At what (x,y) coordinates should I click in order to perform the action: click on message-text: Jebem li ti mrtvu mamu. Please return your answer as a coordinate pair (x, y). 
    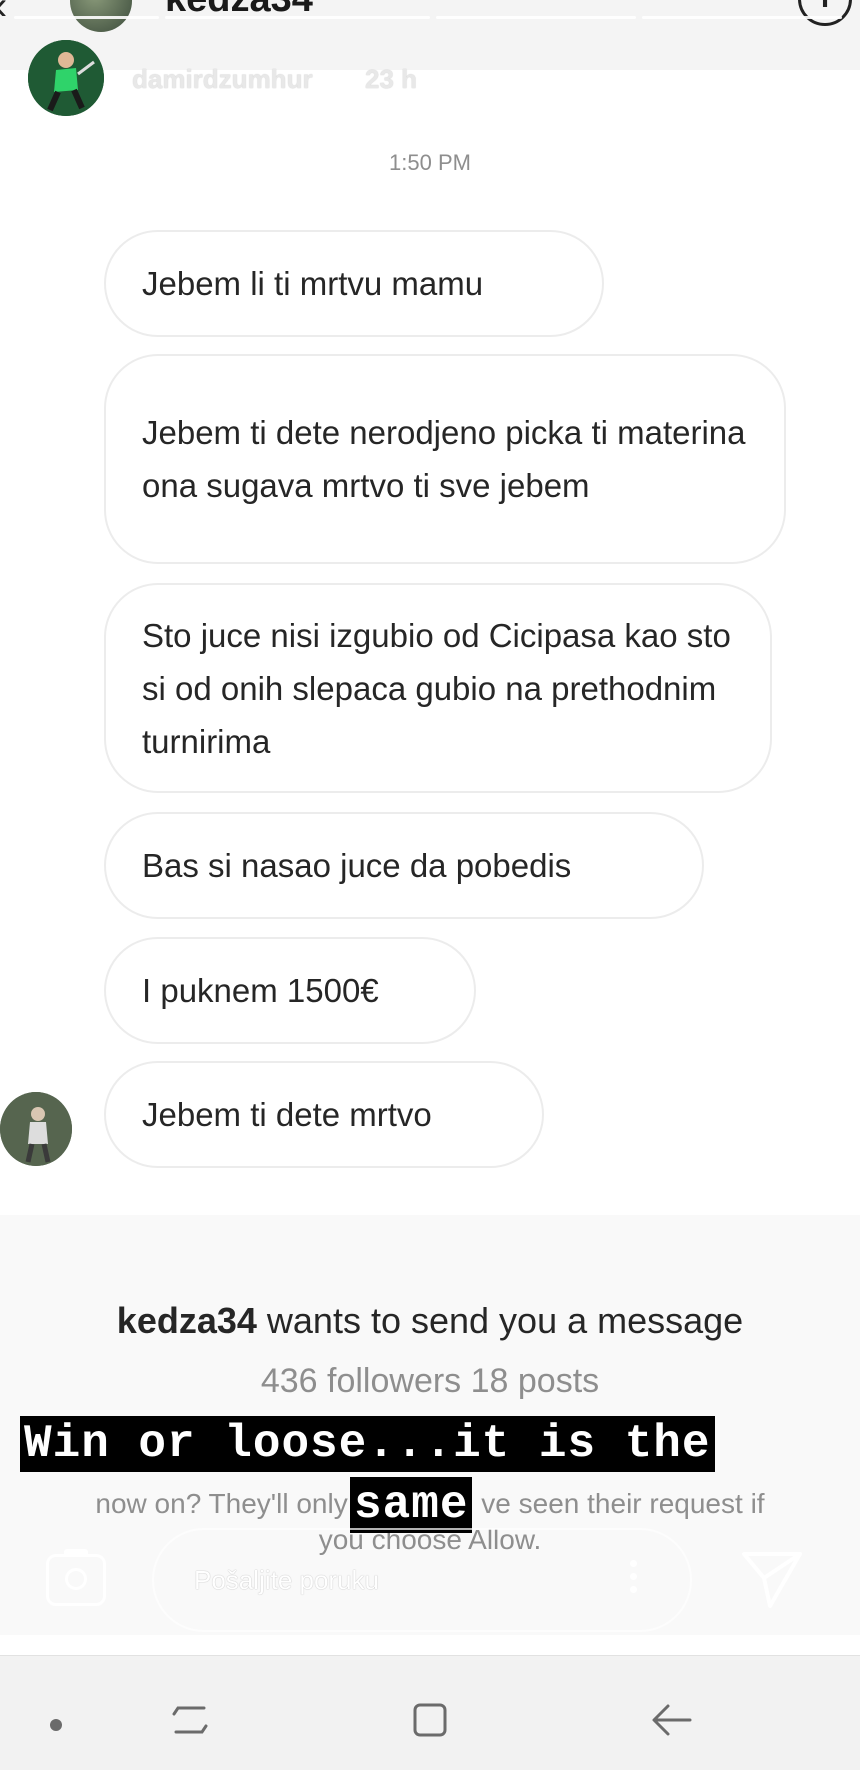
    Looking at the image, I should click on (313, 283).